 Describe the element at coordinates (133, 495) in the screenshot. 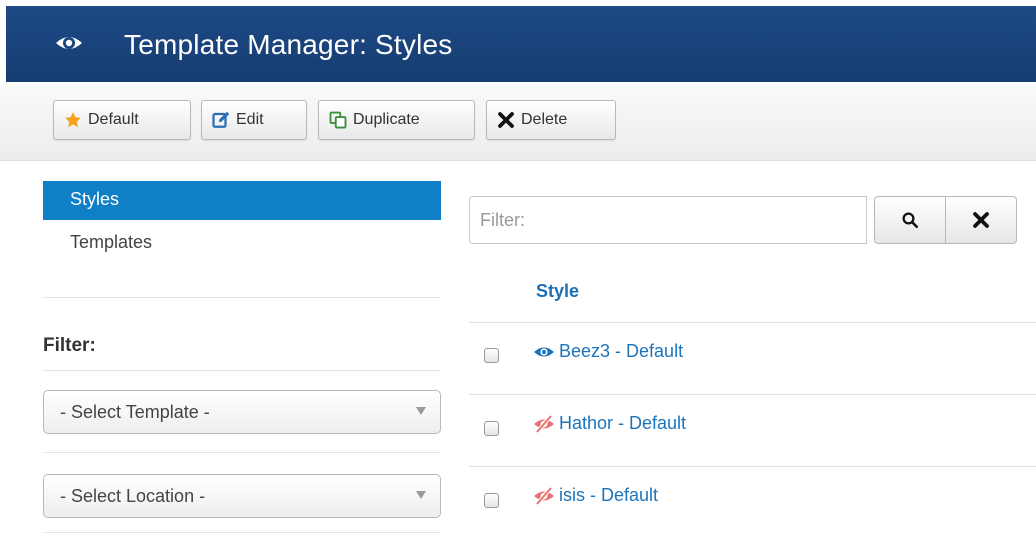

I see `select-location-value: - Select Location -` at that location.